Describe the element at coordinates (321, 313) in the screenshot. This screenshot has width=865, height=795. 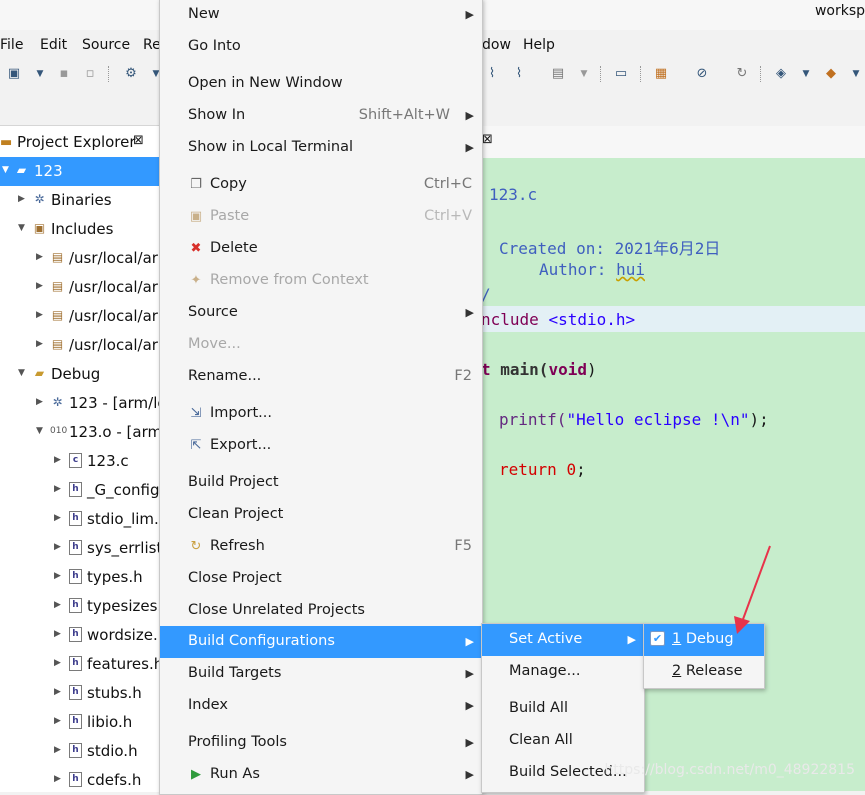
I see `menu-item-source: Source ▶` at that location.